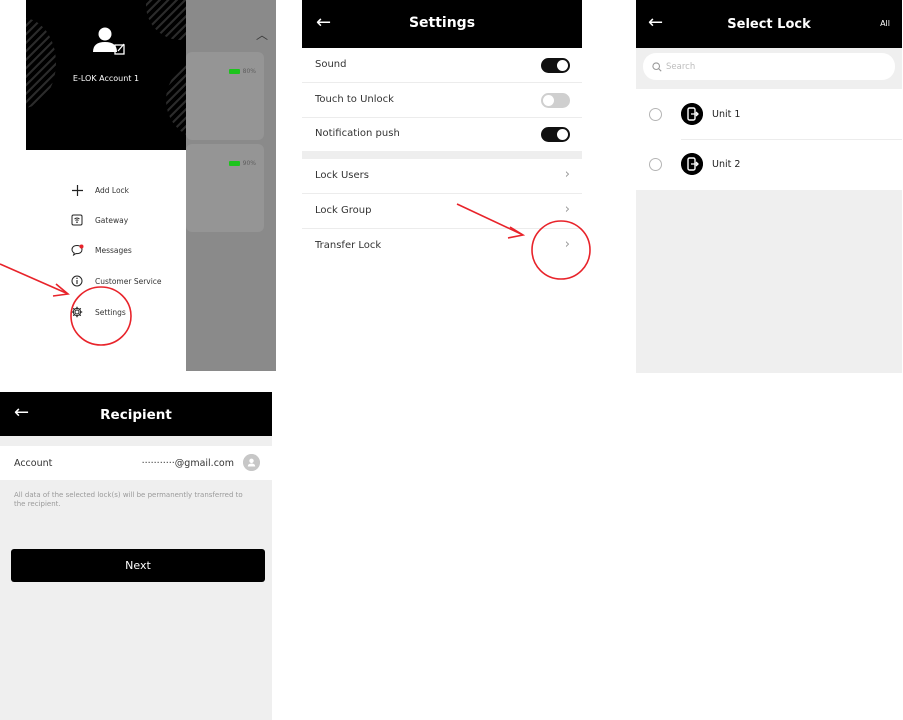  Describe the element at coordinates (343, 210) in the screenshot. I see `setting-label: Lock Group` at that location.